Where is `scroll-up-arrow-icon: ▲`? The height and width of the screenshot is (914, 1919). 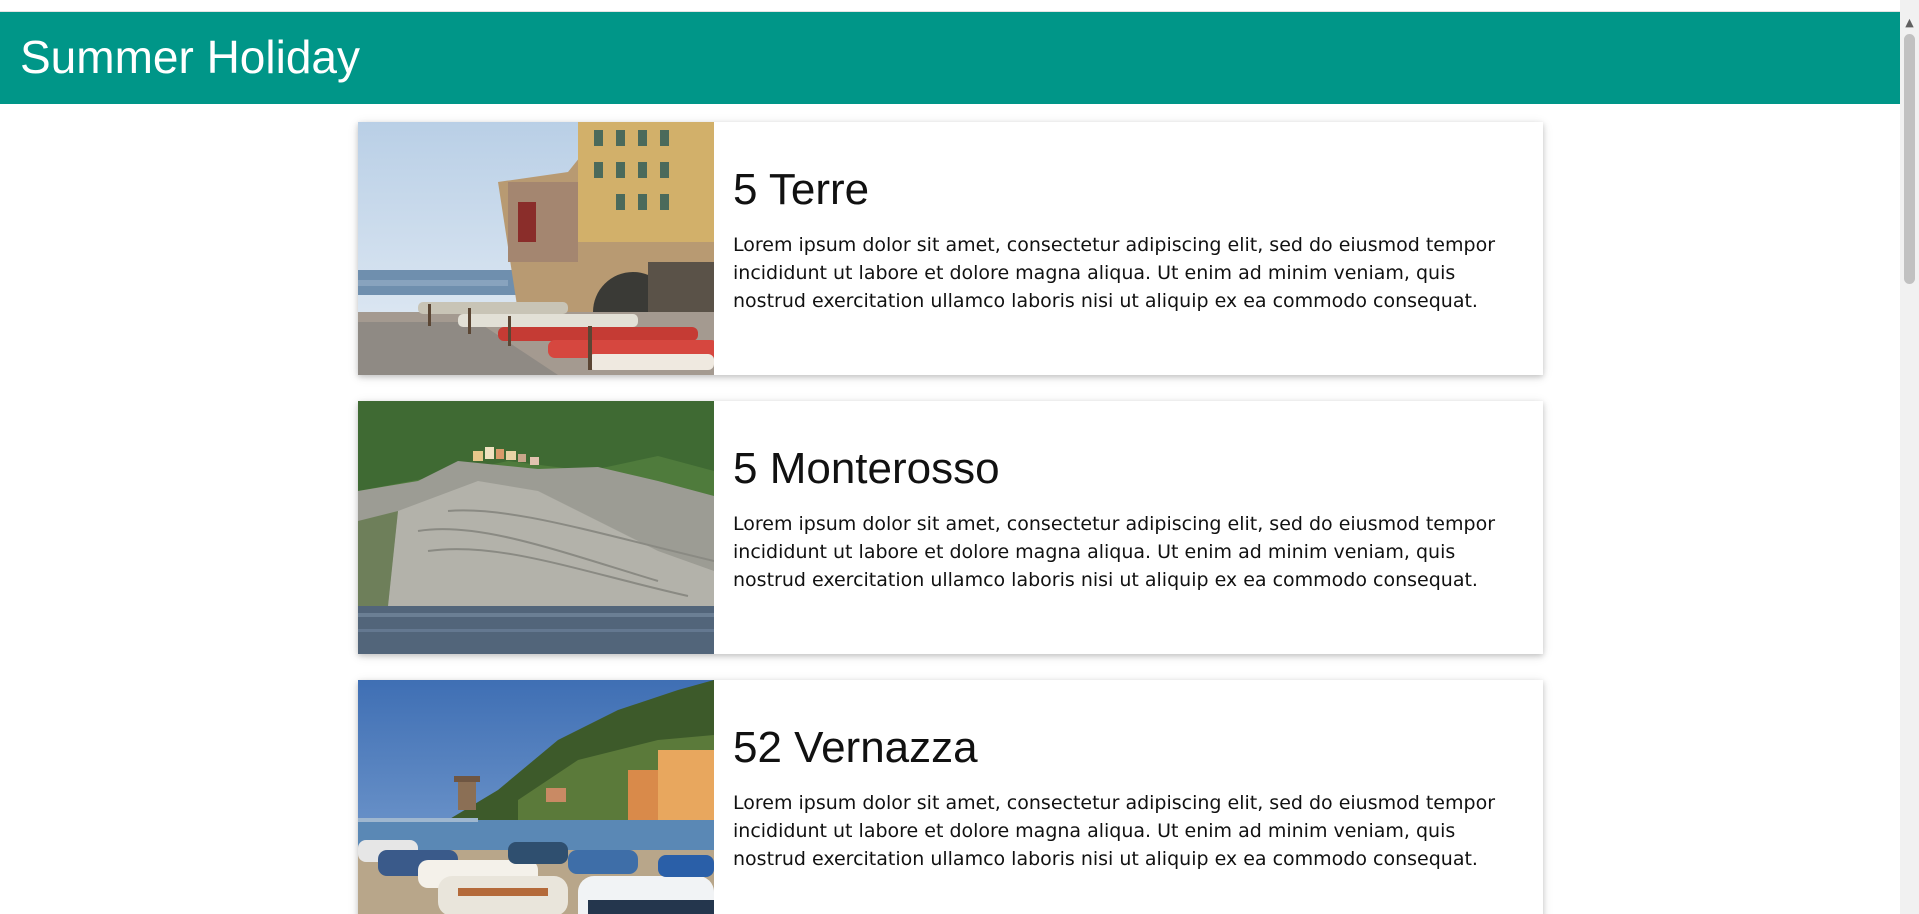 scroll-up-arrow-icon: ▲ is located at coordinates (1909, 22).